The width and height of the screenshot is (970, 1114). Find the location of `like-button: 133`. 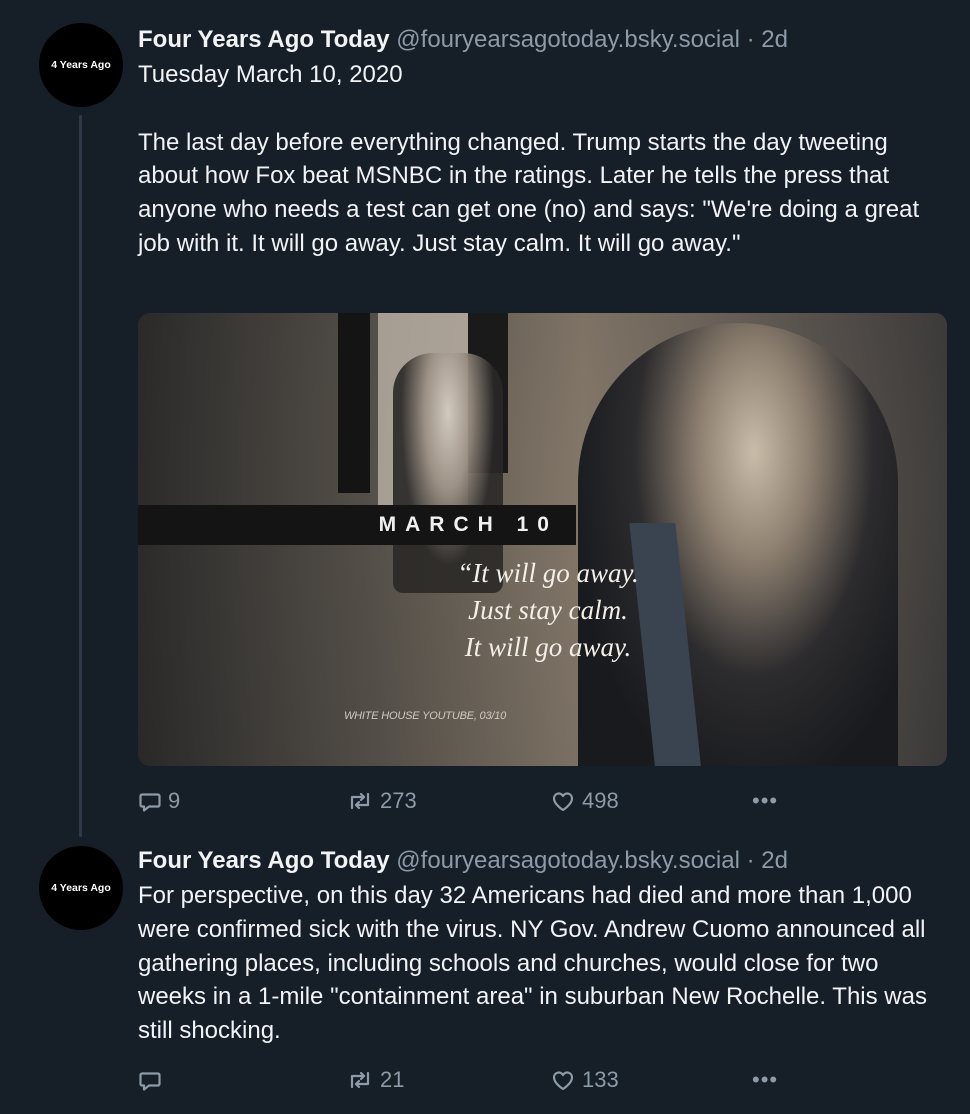

like-button: 133 is located at coordinates (584, 1080).